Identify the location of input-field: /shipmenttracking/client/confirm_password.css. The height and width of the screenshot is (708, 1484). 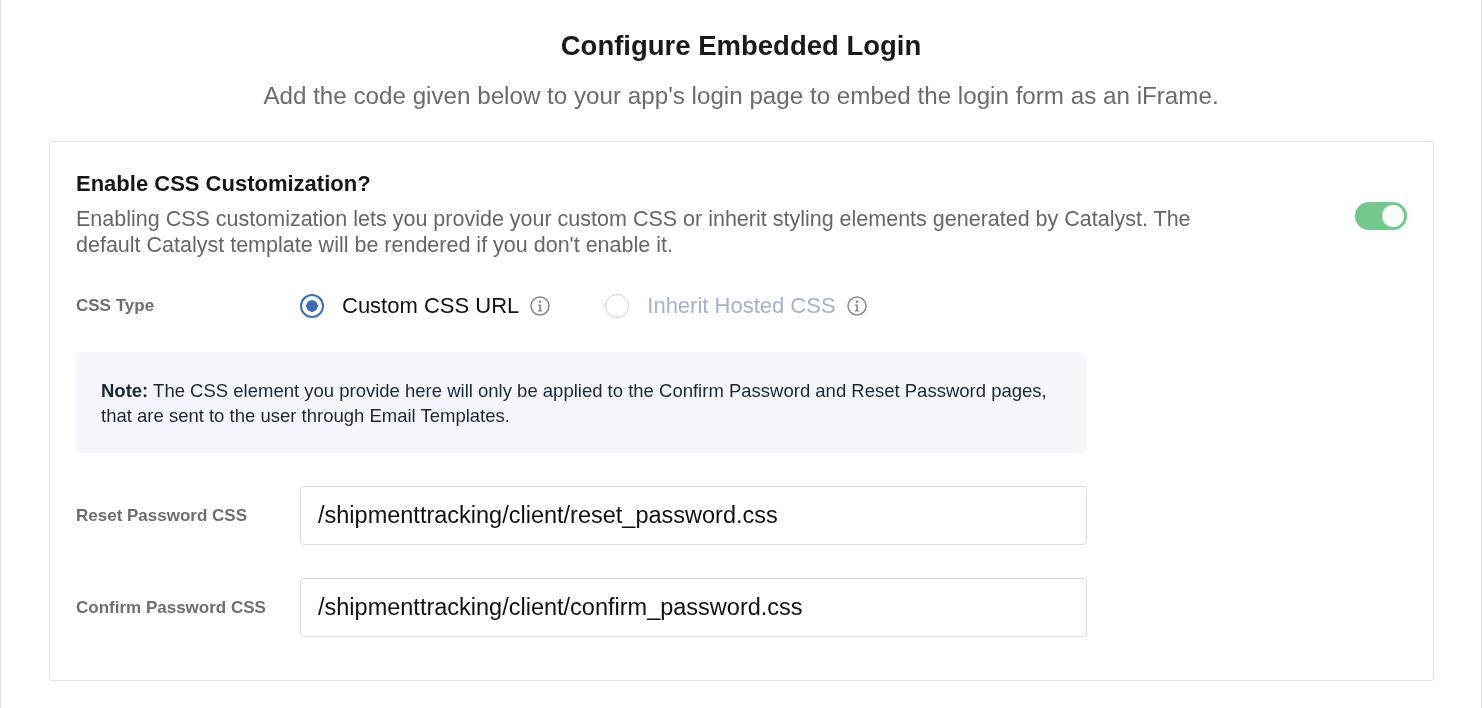
(693, 607).